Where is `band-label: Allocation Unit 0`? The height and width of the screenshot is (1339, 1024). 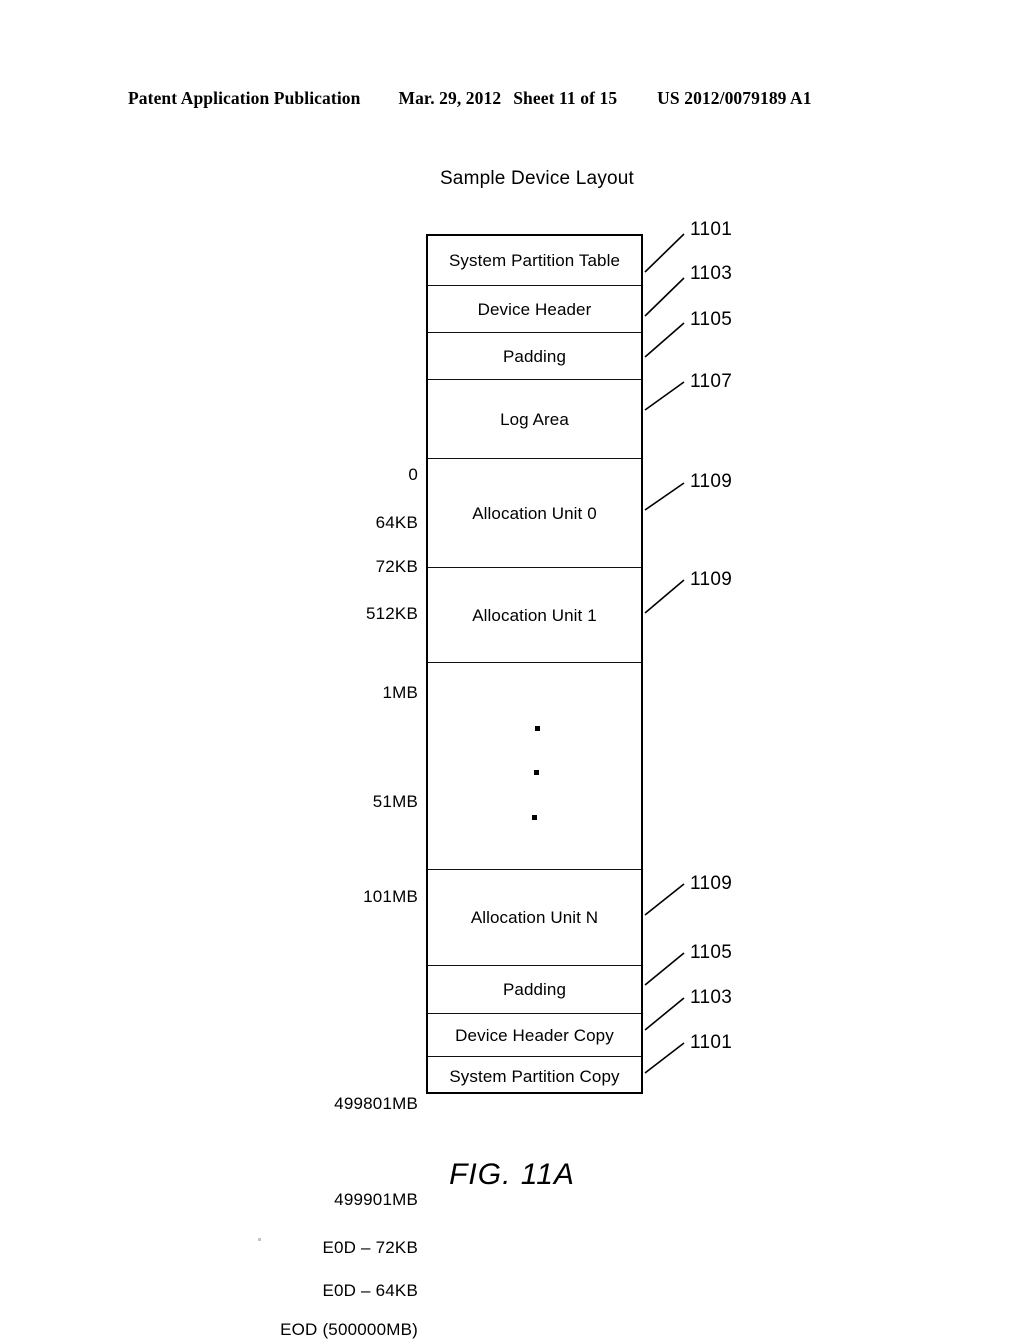 band-label: Allocation Unit 0 is located at coordinates (534, 513).